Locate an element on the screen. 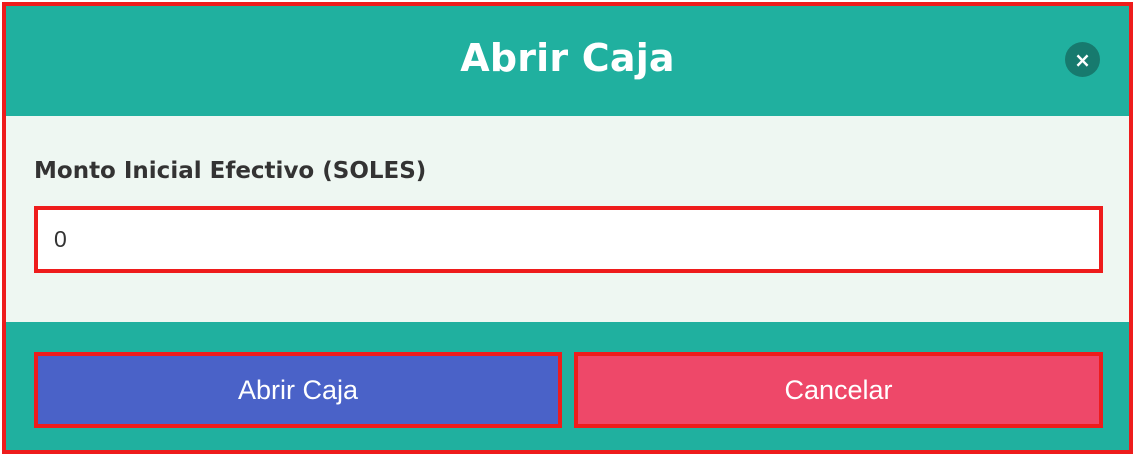  dialog-title: Abrir Caja is located at coordinates (567, 58).